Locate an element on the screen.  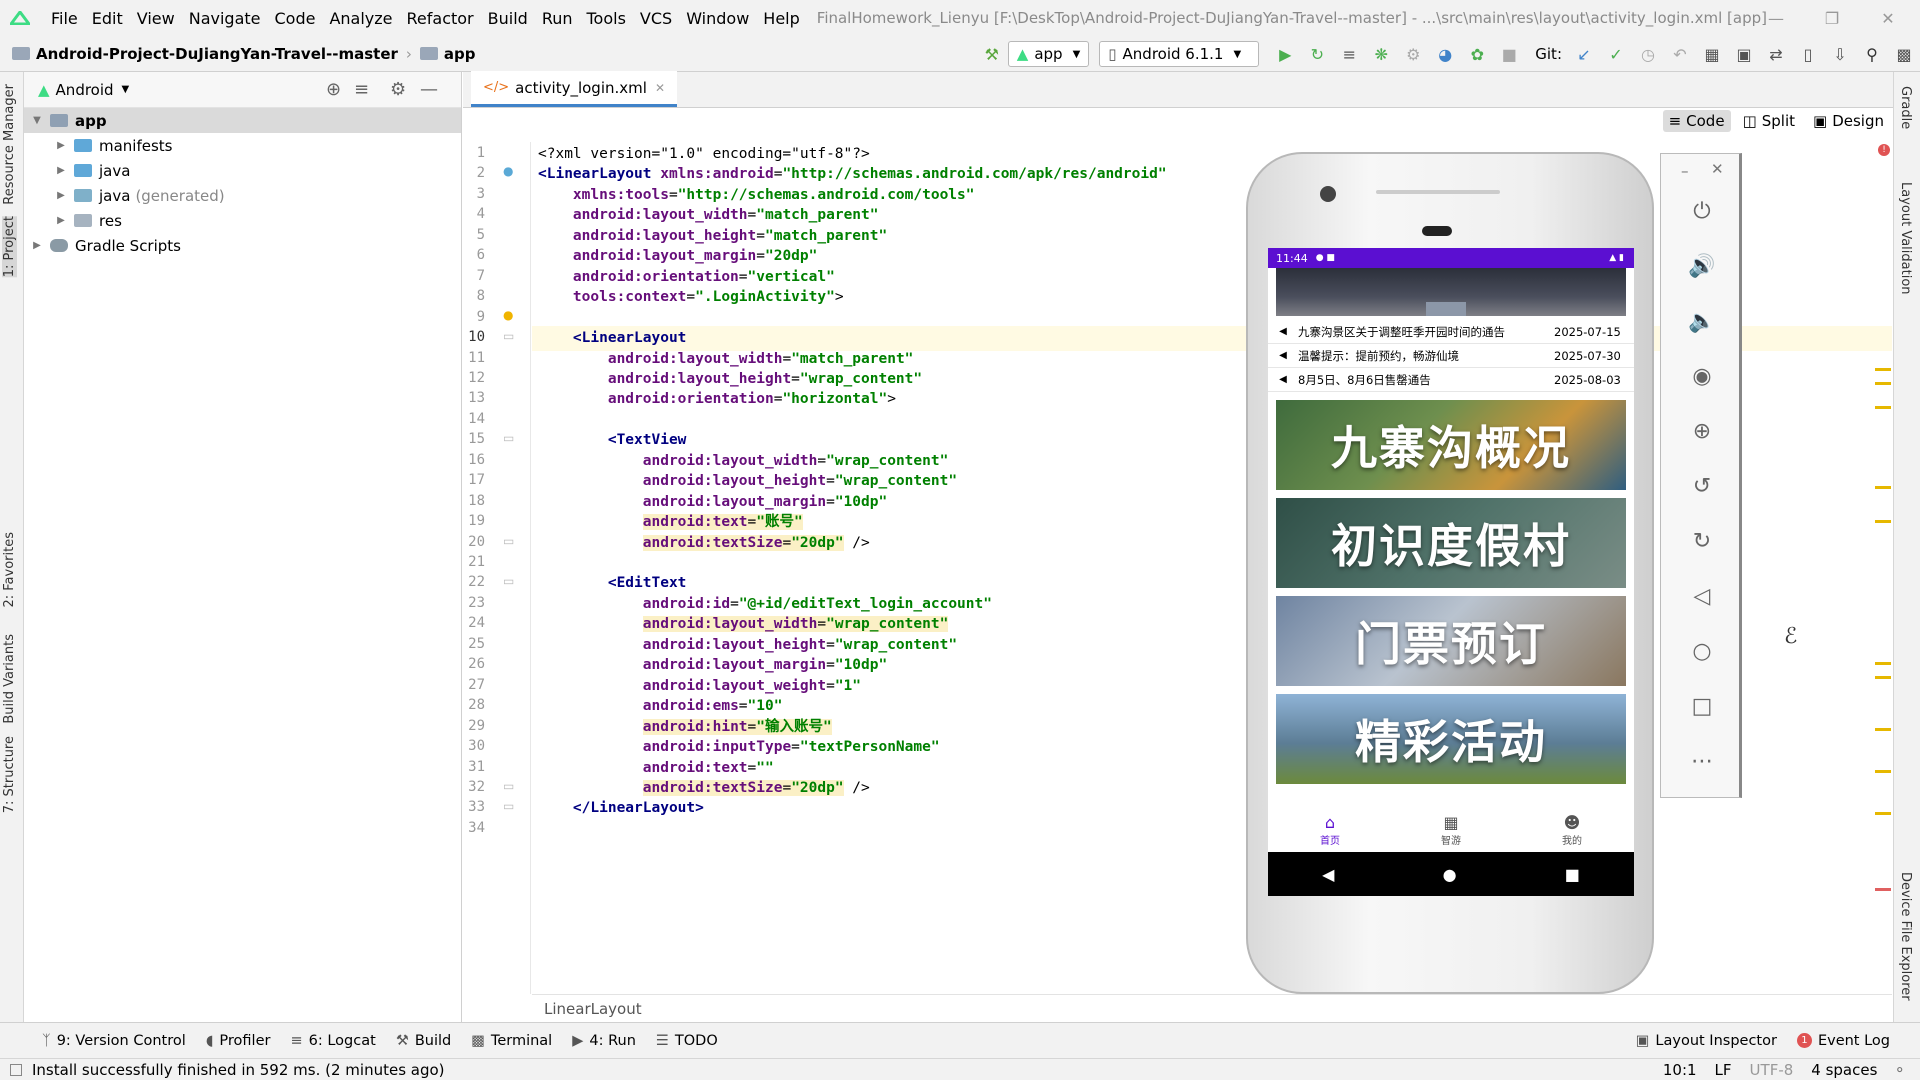
attach-debugger-icon: ◕ is located at coordinates (1445, 54).